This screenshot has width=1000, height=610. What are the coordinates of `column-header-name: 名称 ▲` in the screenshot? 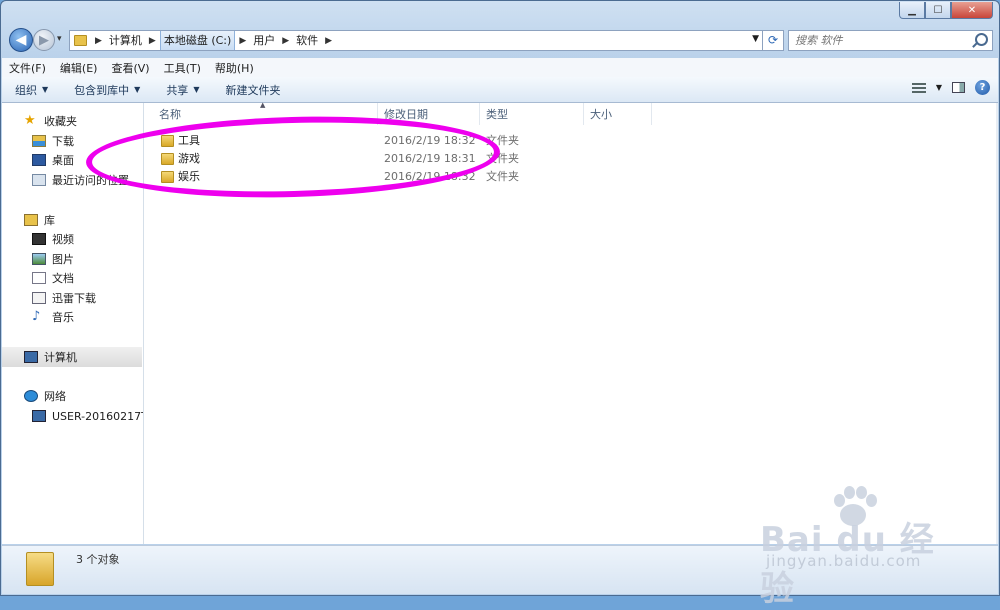 It's located at (261, 113).